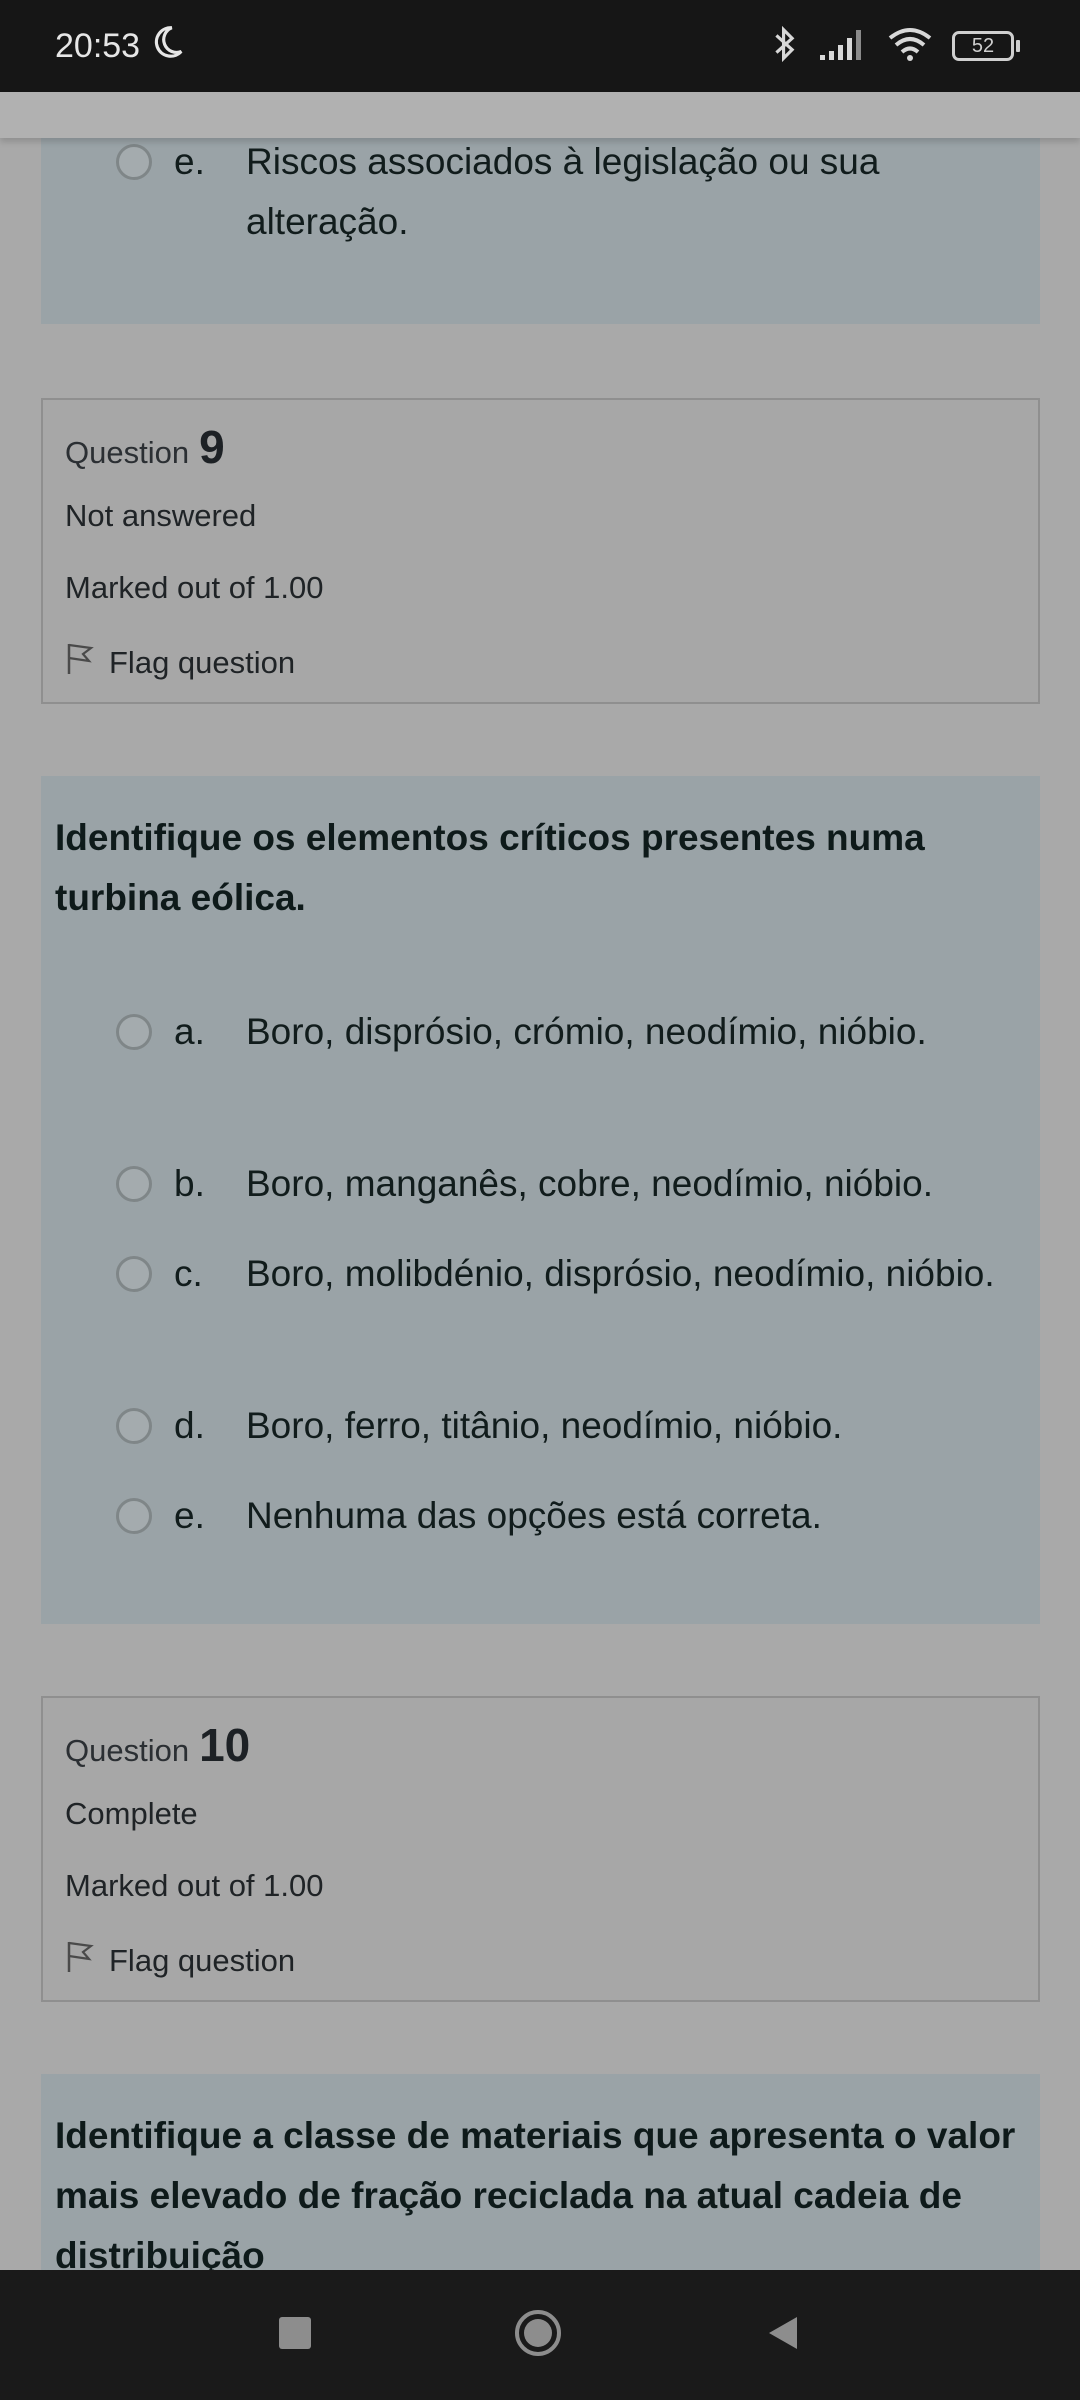  Describe the element at coordinates (544, 1425) in the screenshot. I see `option-text: Boro, ferro, titânio, neodímio, nióbio.` at that location.